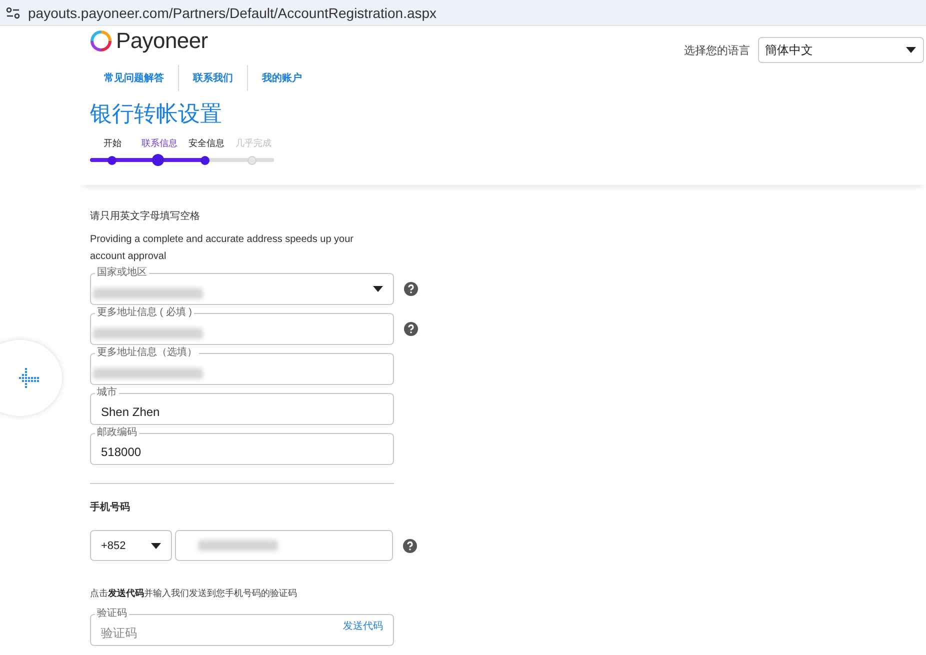 This screenshot has height=655, width=926. I want to click on phone-field, so click(284, 545).